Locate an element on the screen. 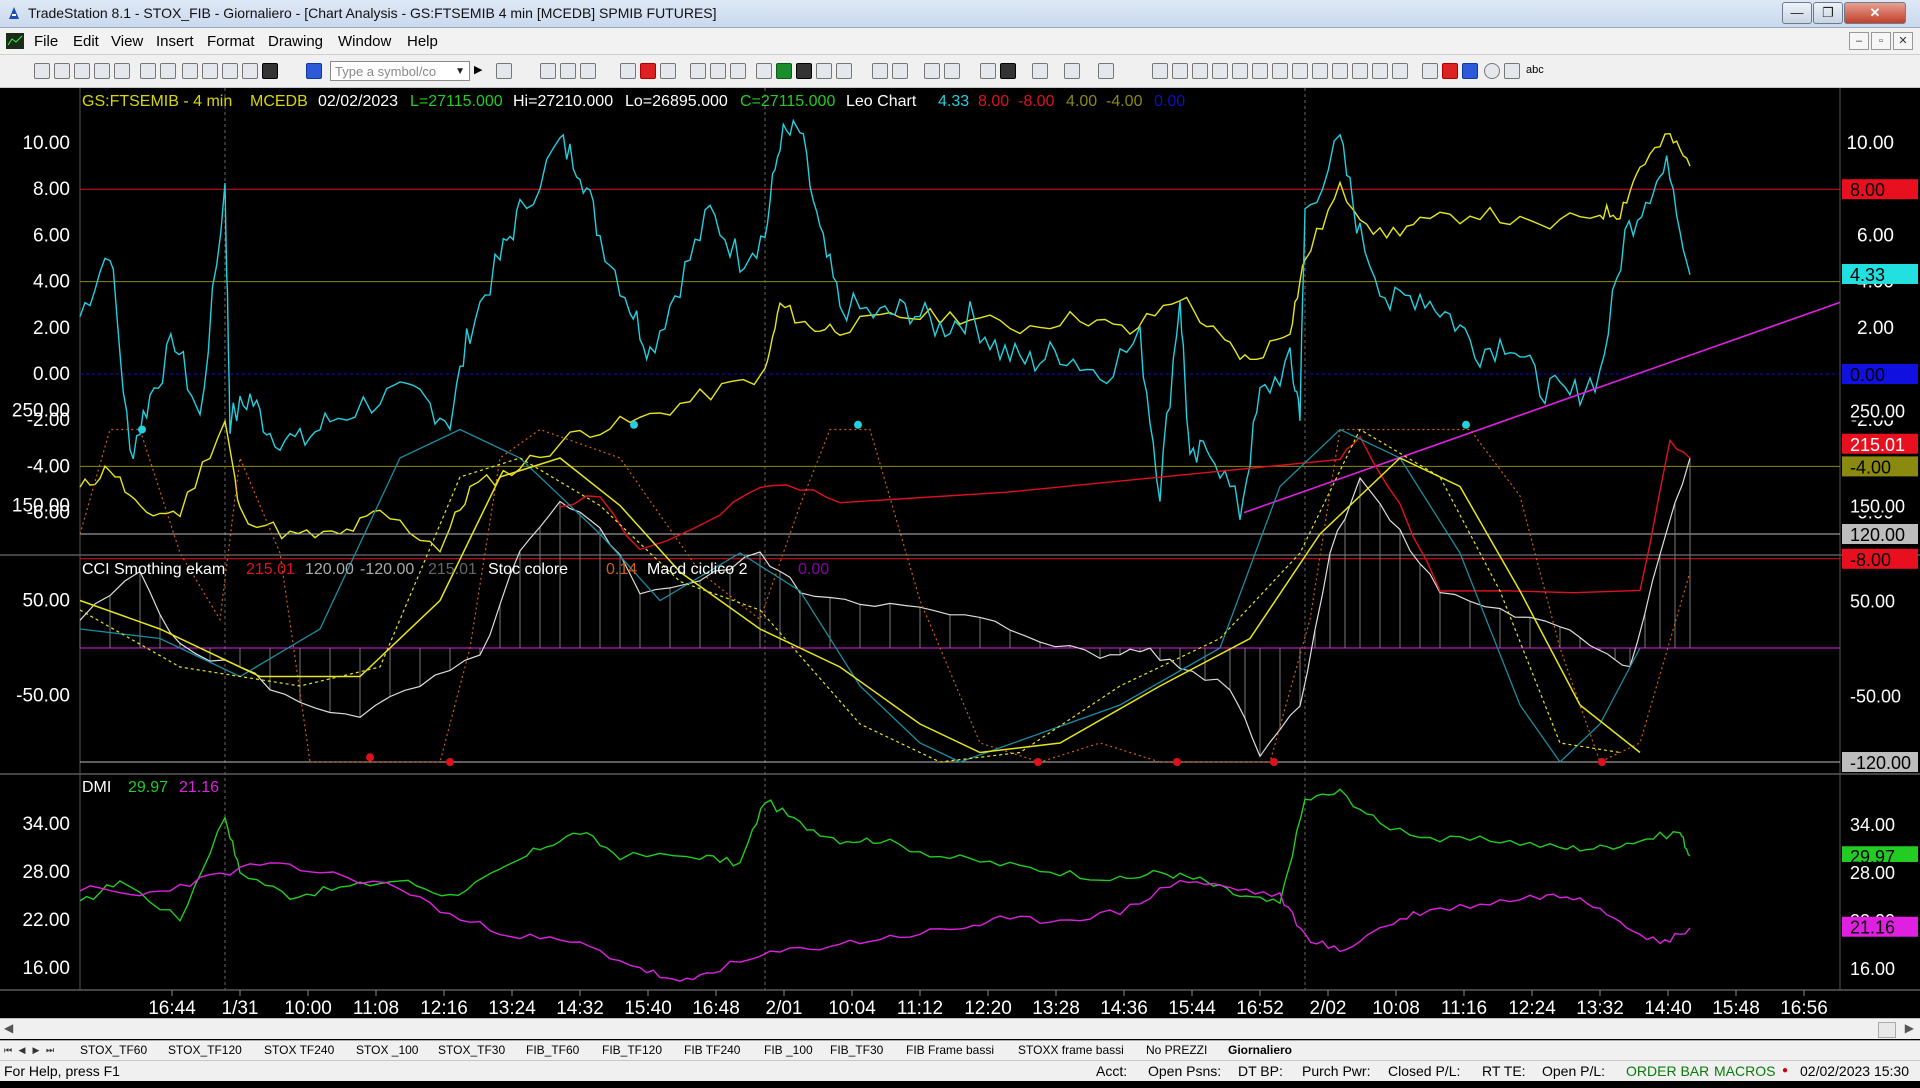 The height and width of the screenshot is (1088, 1920). bar-spacing-decrease-icon is located at coordinates (900, 71).